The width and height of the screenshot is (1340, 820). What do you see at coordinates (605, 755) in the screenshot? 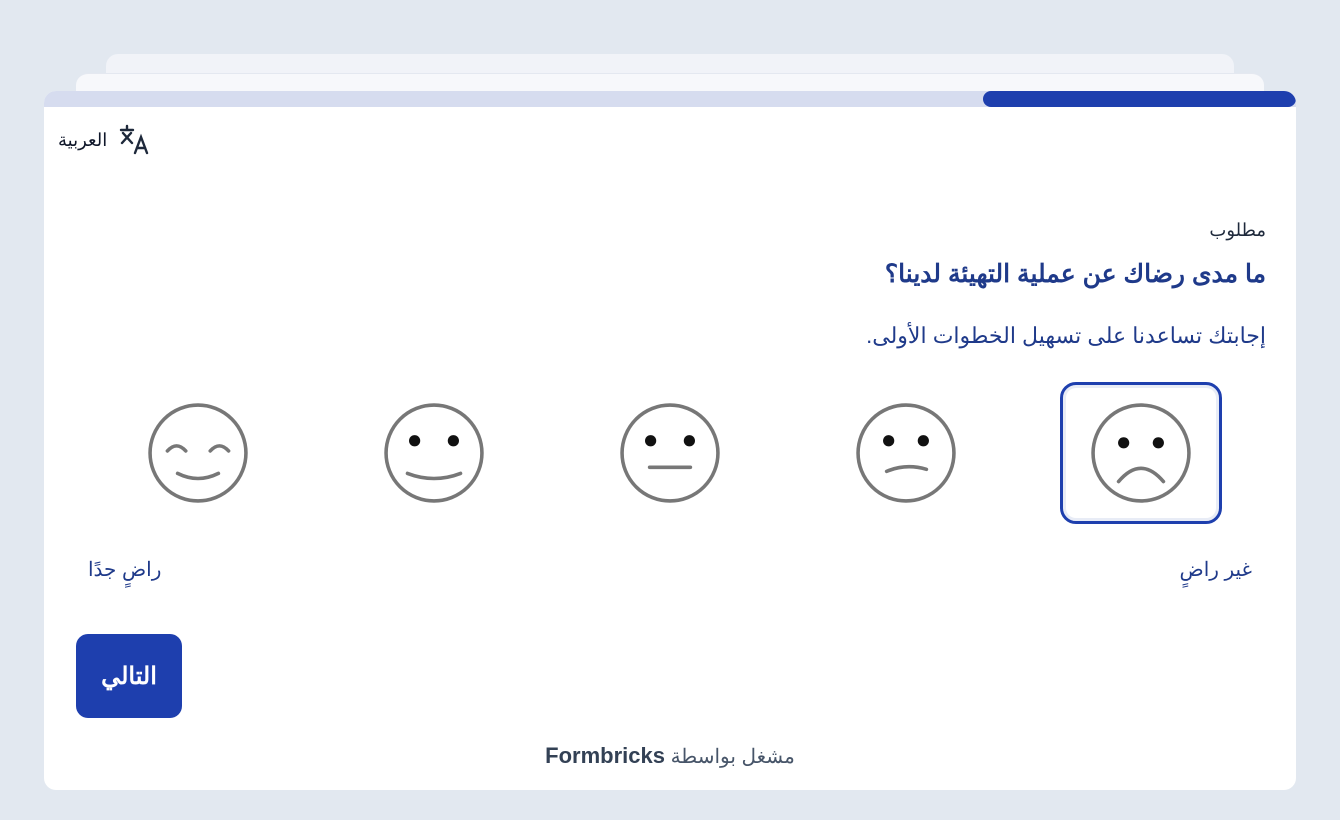
I see `footer-brand: Formbricks` at bounding box center [605, 755].